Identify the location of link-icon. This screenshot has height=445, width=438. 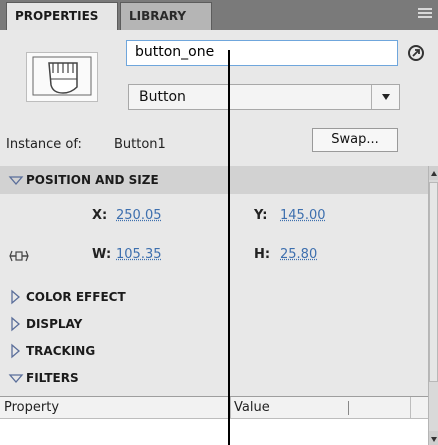
(416, 53).